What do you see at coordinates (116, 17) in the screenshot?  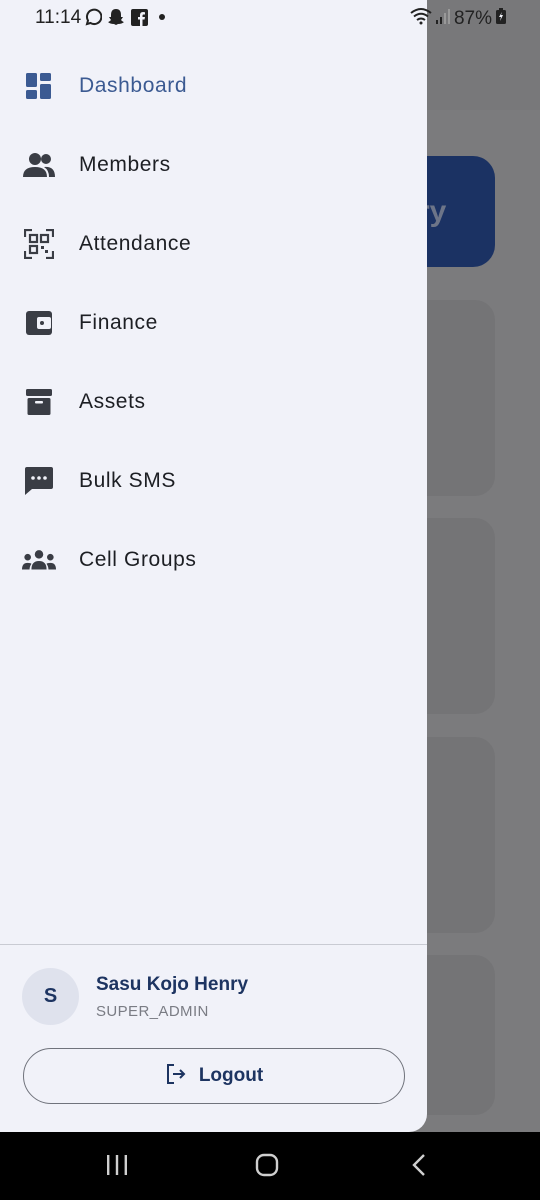 I see `snapchat-icon` at bounding box center [116, 17].